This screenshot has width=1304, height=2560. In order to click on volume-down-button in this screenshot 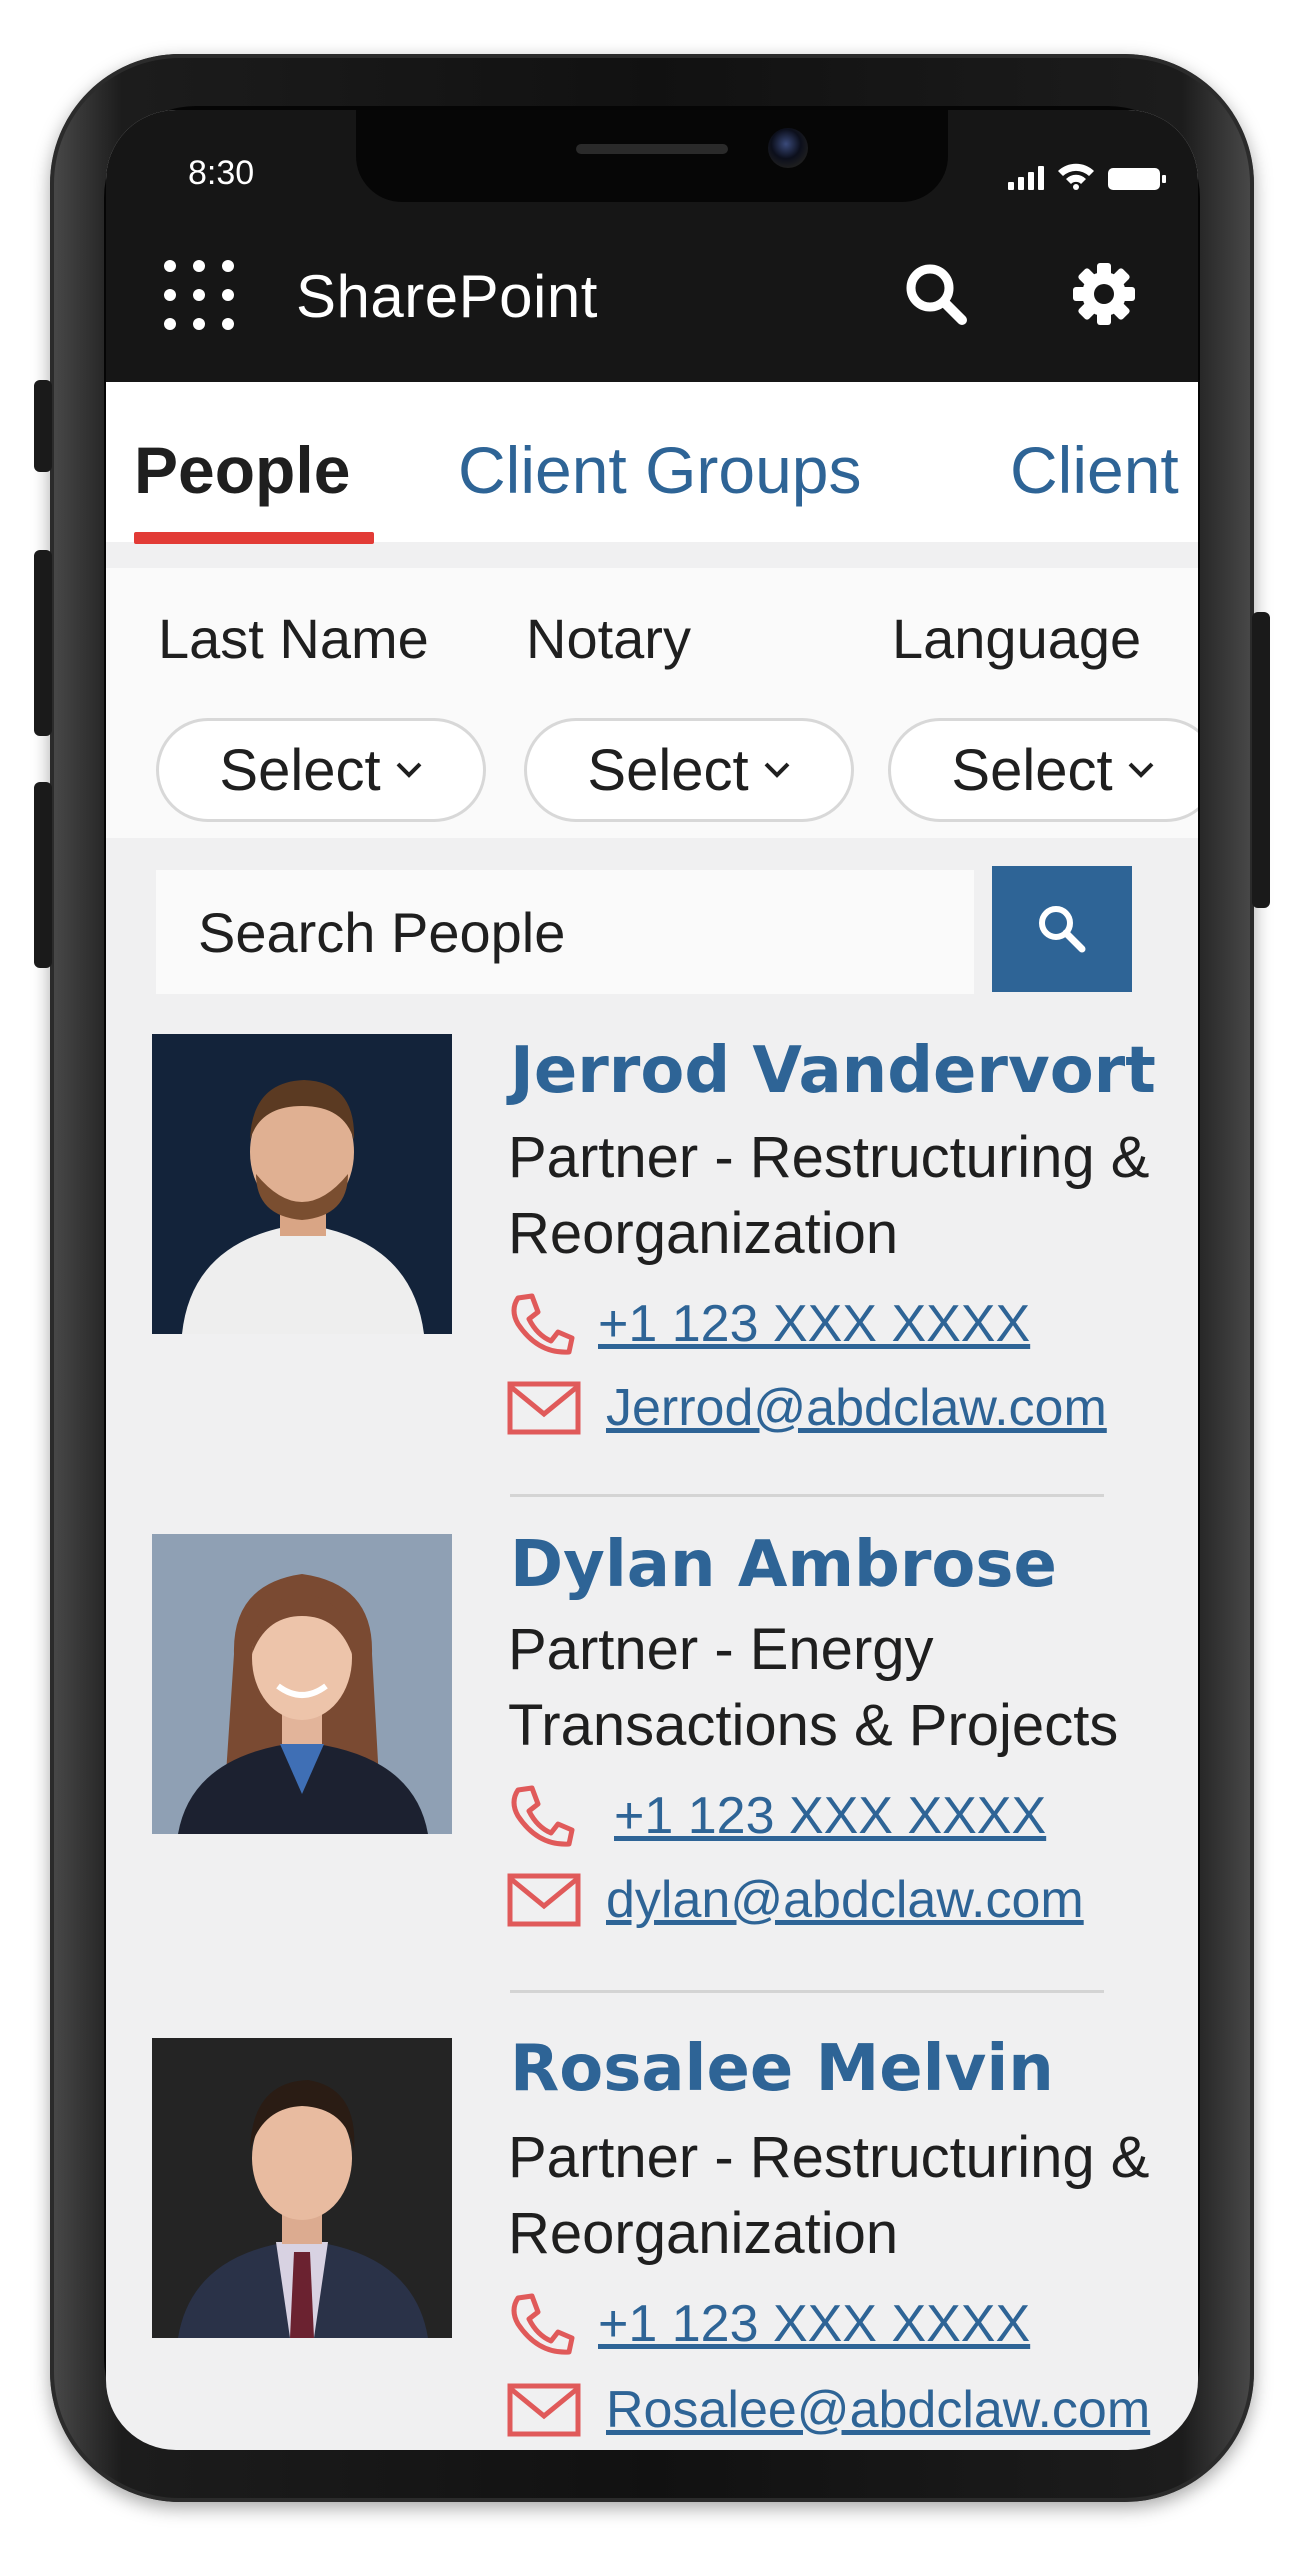, I will do `click(43, 875)`.